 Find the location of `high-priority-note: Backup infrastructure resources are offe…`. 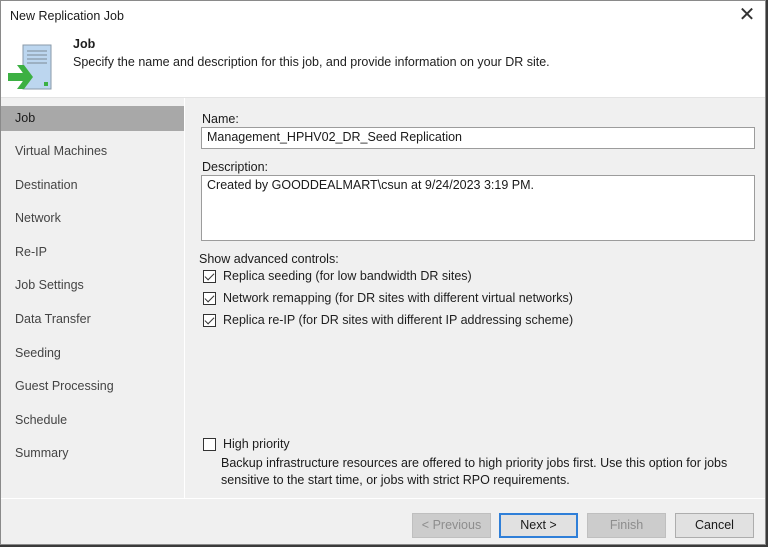

high-priority-note: Backup infrastructure resources are offe… is located at coordinates (474, 471).